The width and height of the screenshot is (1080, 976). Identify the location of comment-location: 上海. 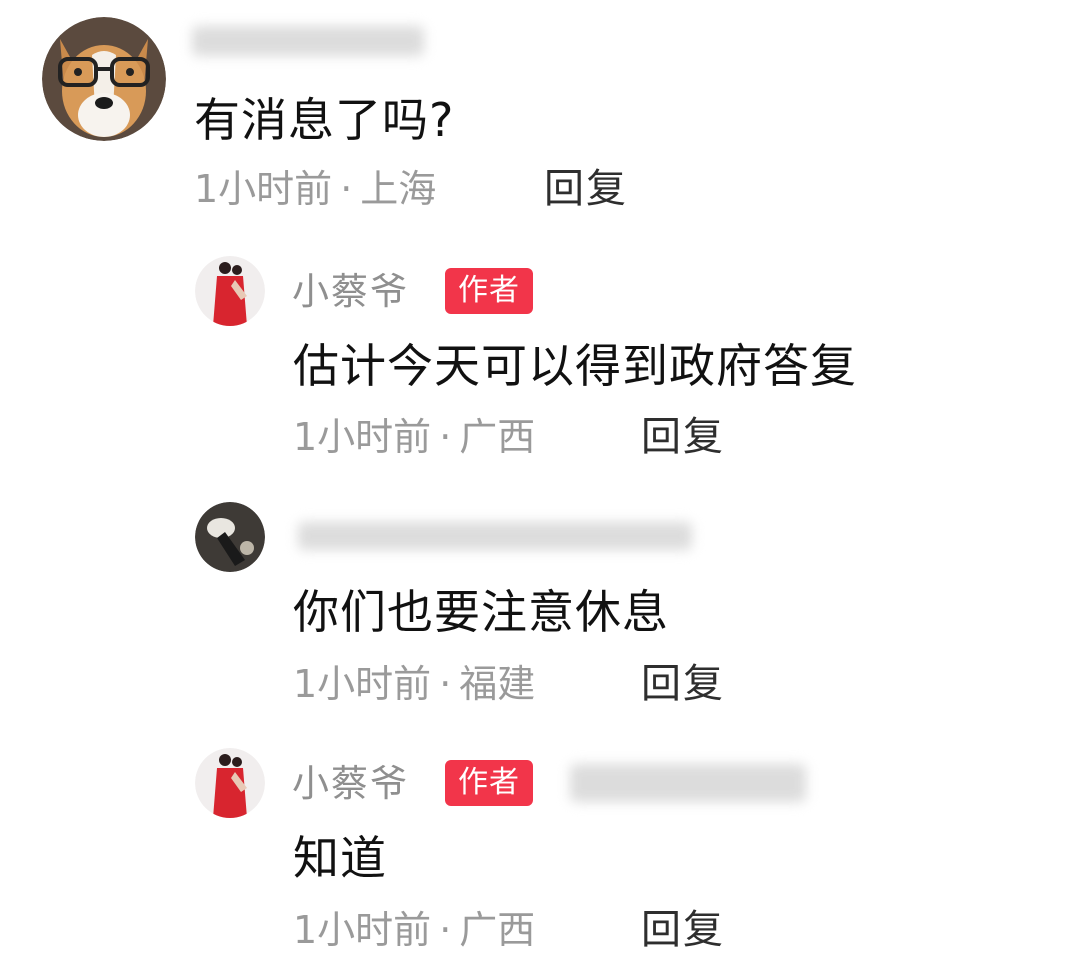
(398, 189).